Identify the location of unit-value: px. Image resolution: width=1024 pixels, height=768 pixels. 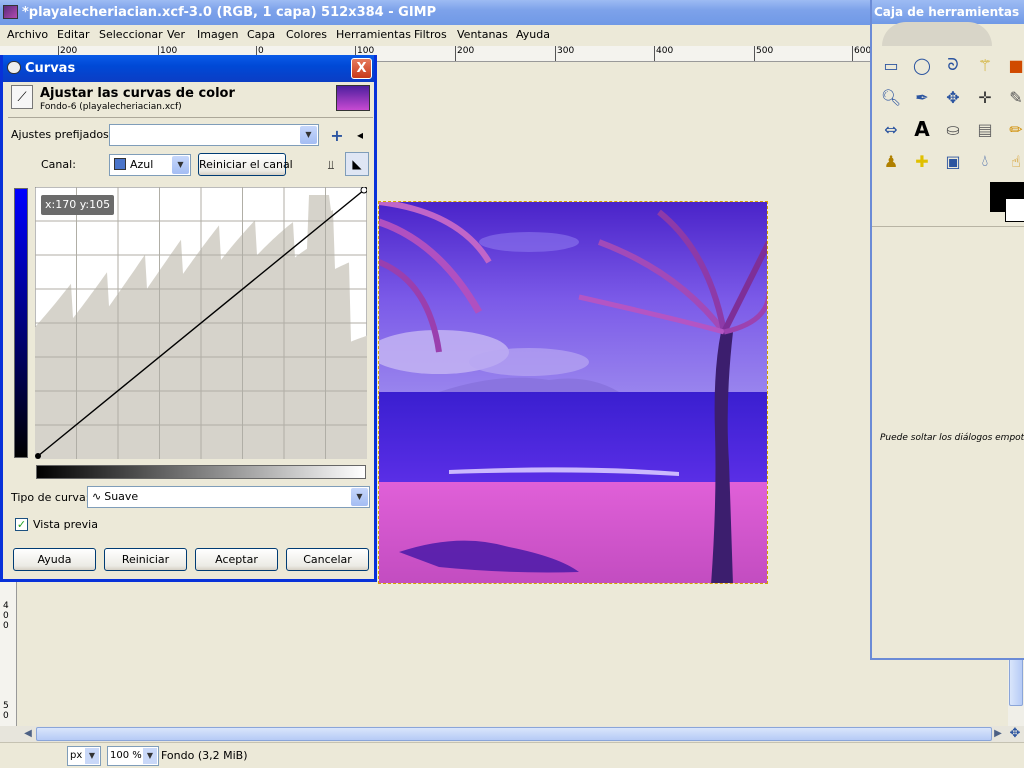
(76, 755).